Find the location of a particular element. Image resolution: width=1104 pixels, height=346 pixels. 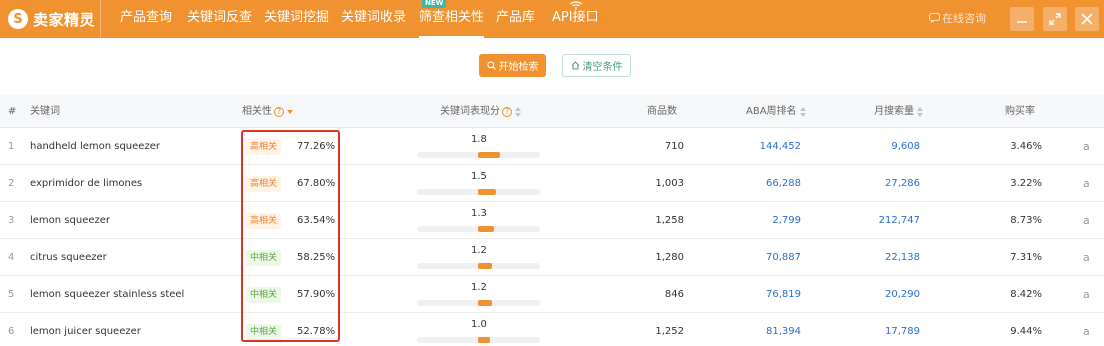

close-button is located at coordinates (1087, 19).